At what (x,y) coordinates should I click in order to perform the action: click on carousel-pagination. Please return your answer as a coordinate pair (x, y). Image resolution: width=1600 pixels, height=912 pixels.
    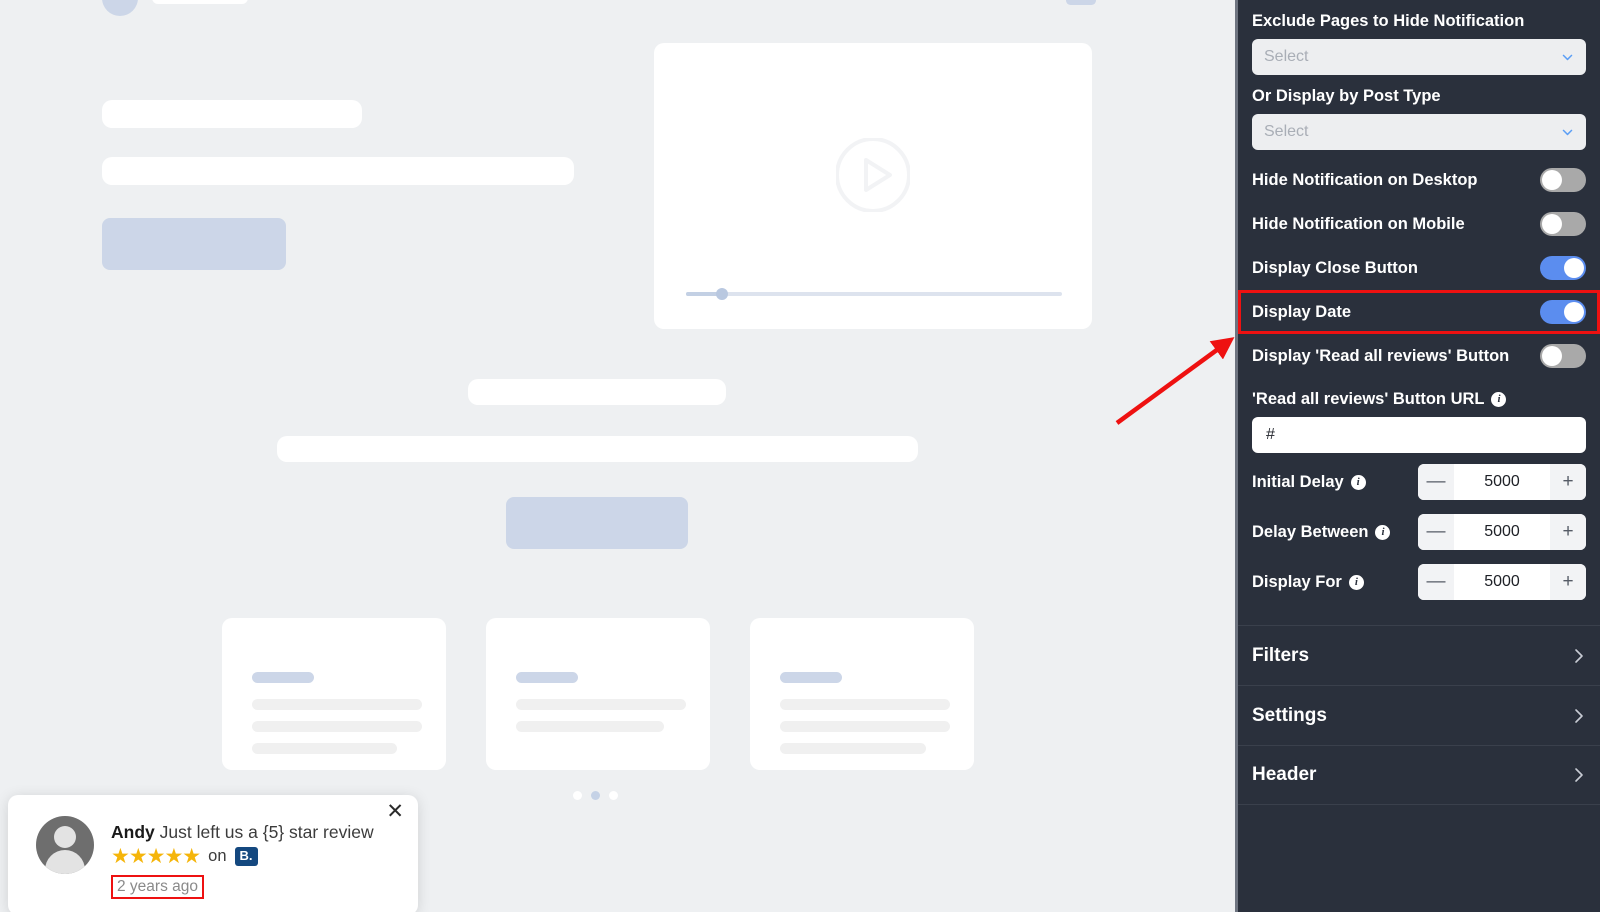
    Looking at the image, I should click on (595, 795).